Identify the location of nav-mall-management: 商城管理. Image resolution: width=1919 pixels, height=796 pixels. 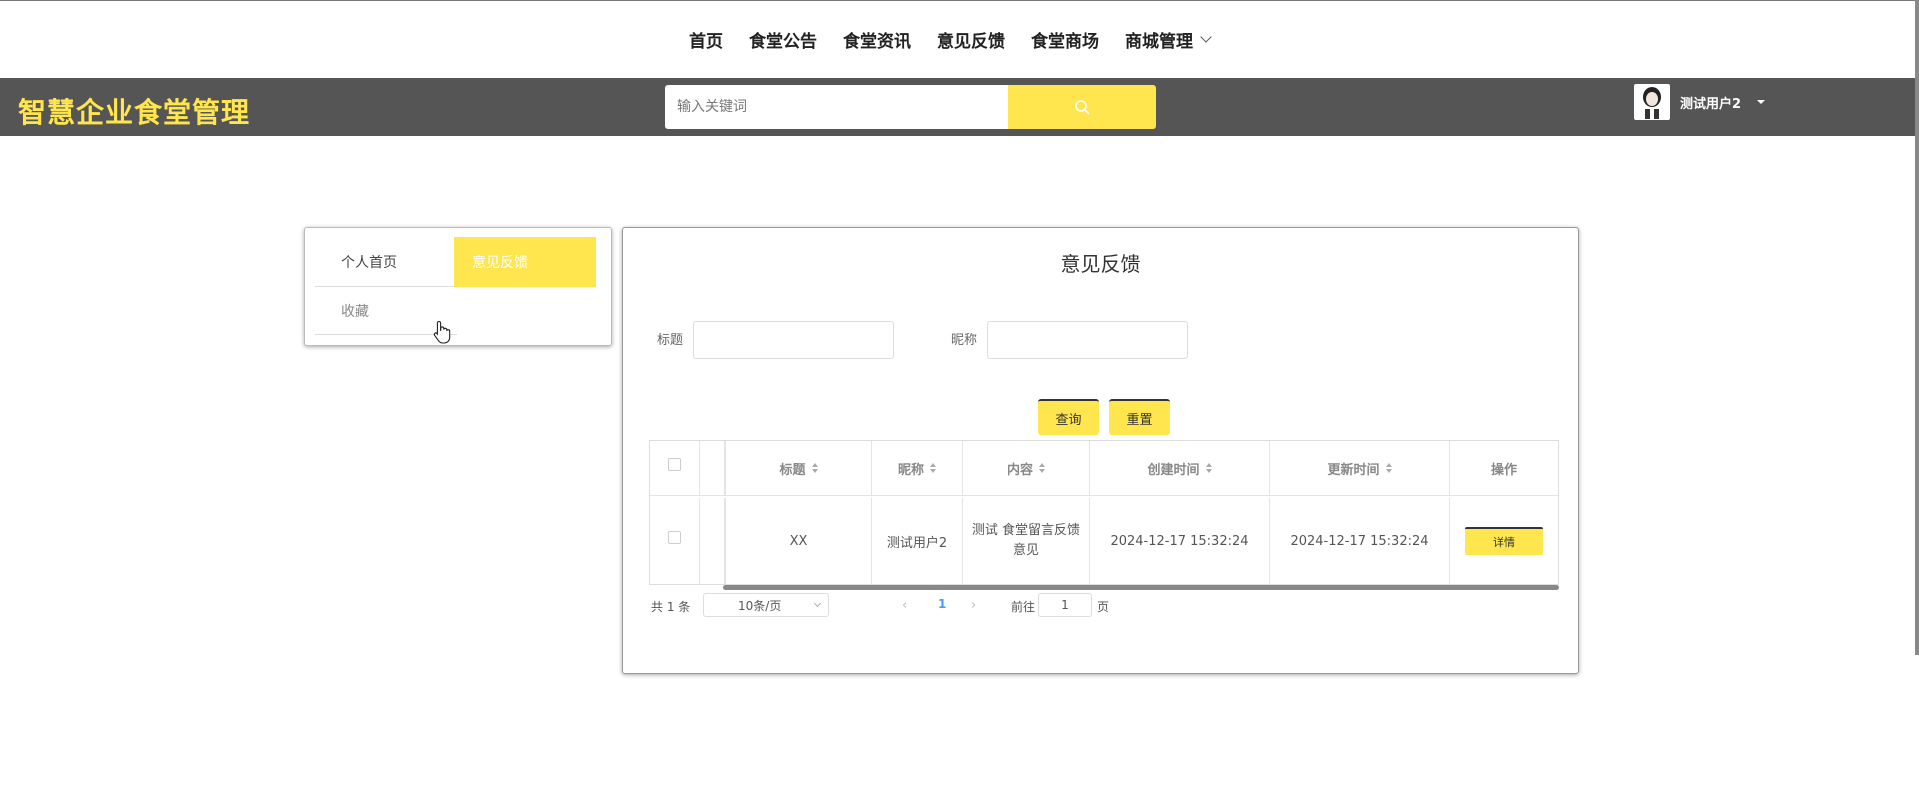
(1167, 39).